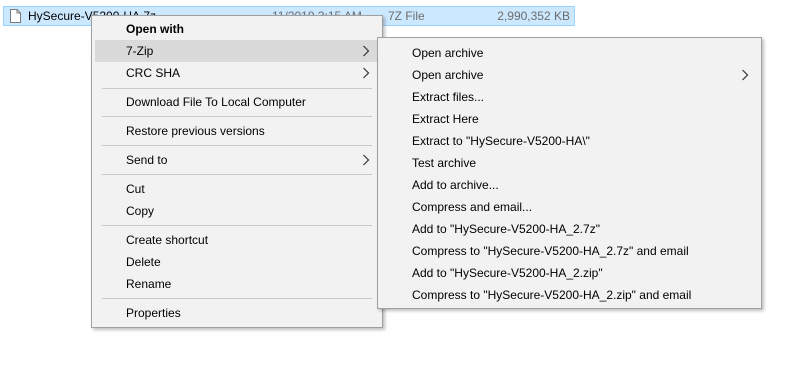  What do you see at coordinates (506, 229) in the screenshot?
I see `menu-item-label: Add to "HySecure-V5200-HA_2.7z"` at bounding box center [506, 229].